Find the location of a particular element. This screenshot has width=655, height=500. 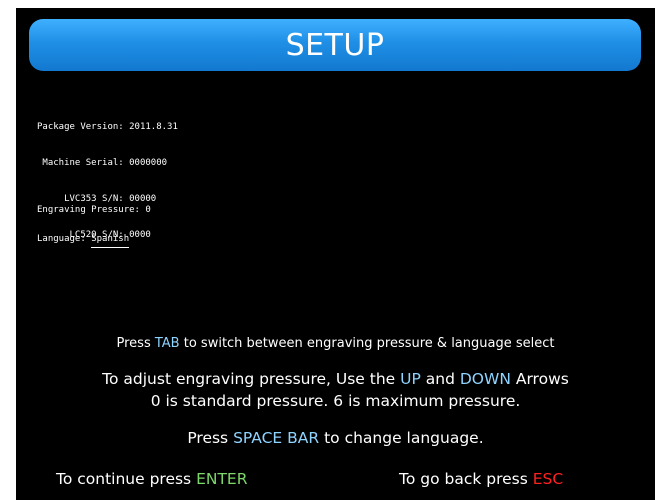

engraving-pressure-setting: Engraving Pressure: 0 is located at coordinates (94, 210).